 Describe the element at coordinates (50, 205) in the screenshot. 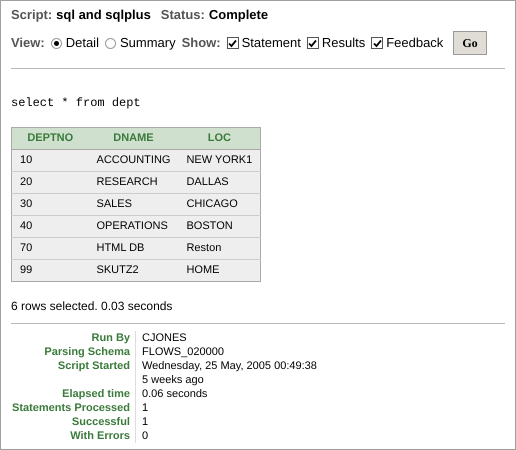

I see `table-cell: 30` at that location.